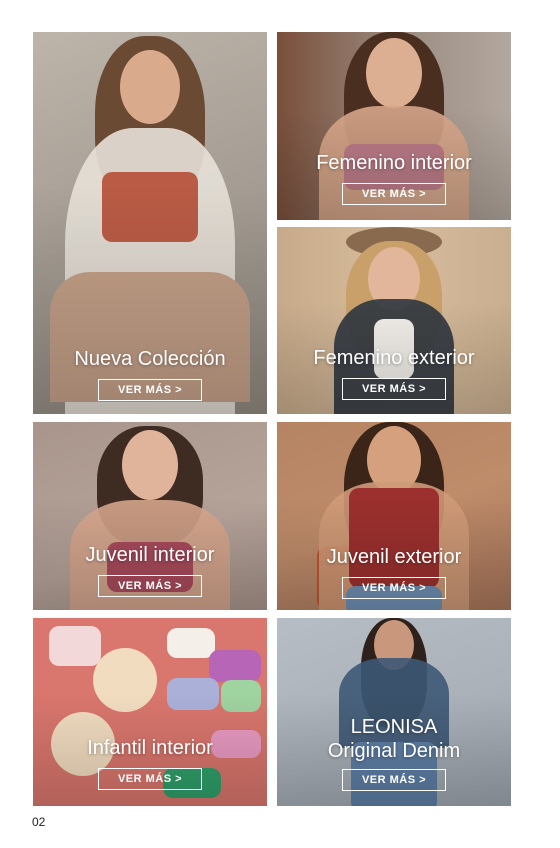 The height and width of the screenshot is (848, 560). What do you see at coordinates (150, 555) in the screenshot?
I see `tile-title: Juvenil interior` at bounding box center [150, 555].